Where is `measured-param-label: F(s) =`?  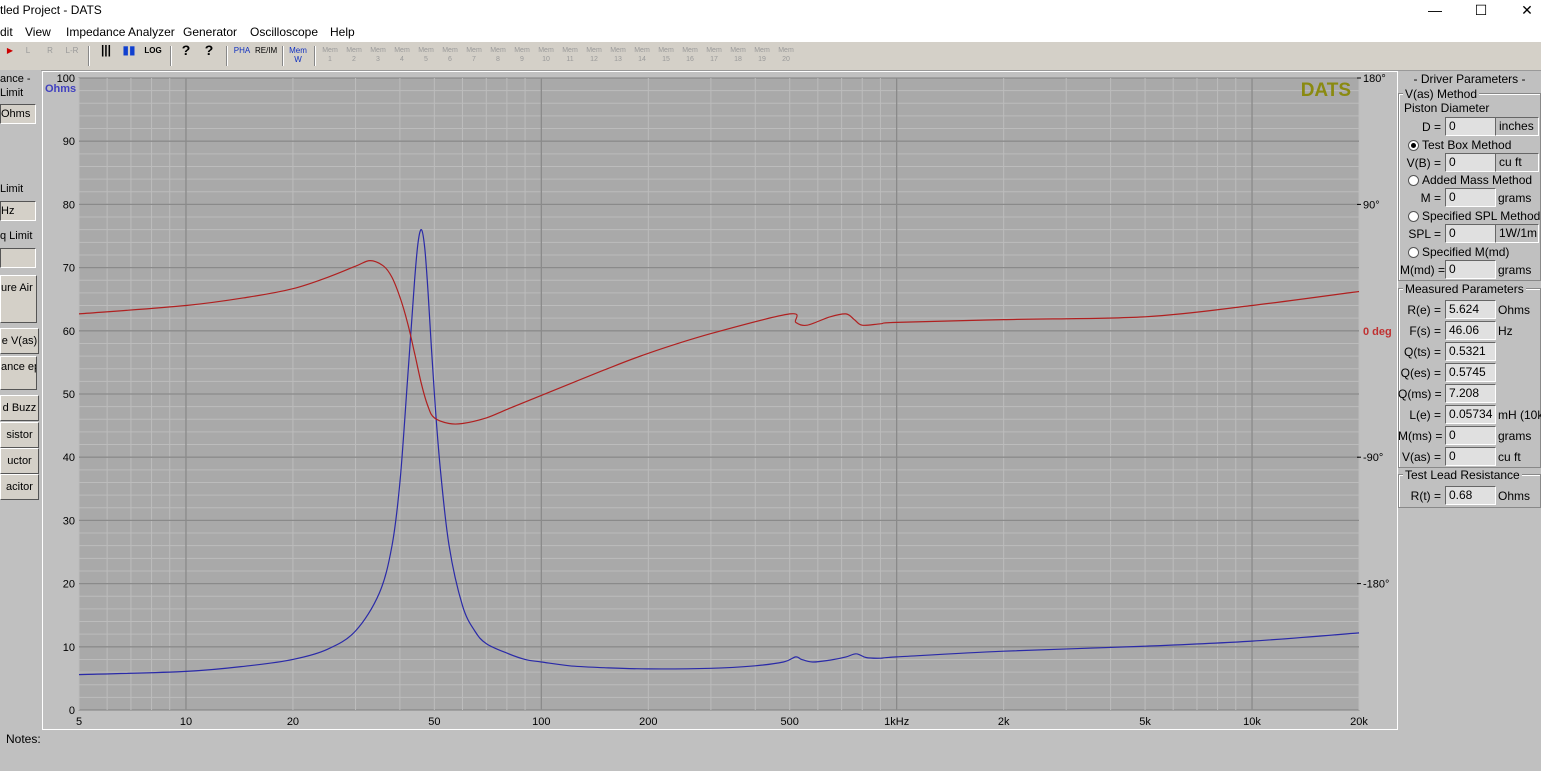
measured-param-label: F(s) = is located at coordinates (1425, 331).